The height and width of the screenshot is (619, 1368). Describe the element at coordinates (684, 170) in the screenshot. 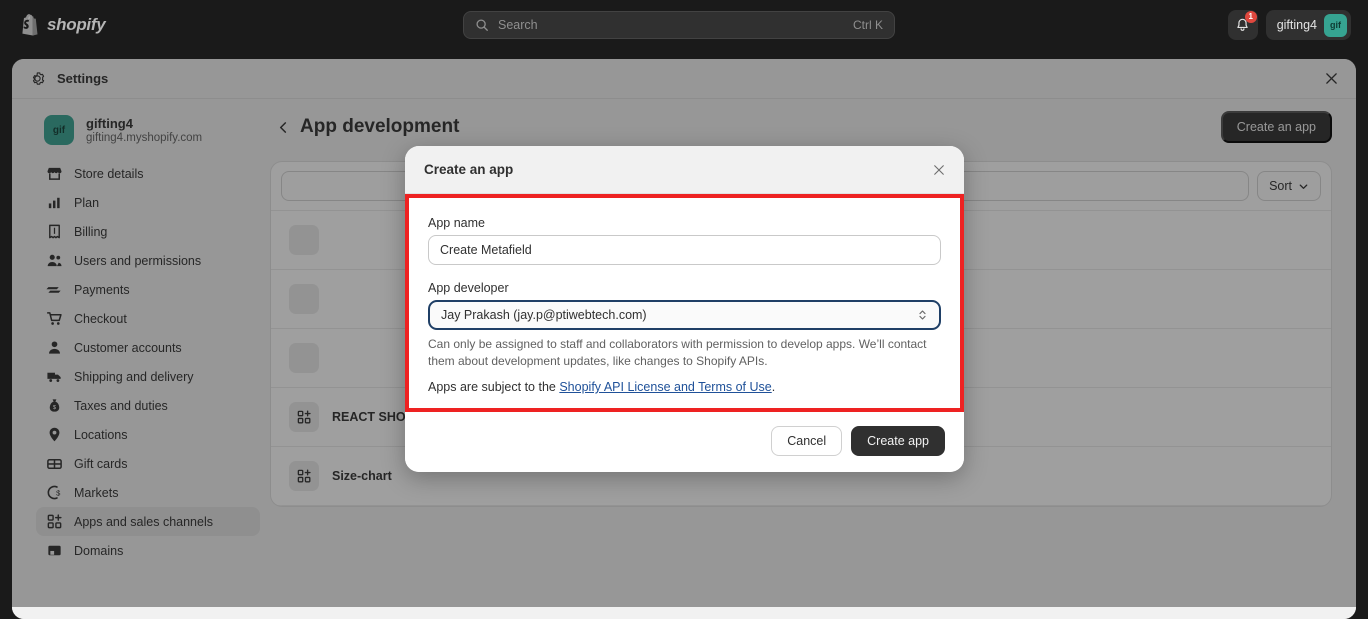

I see `dialog-header: Create an app` at that location.